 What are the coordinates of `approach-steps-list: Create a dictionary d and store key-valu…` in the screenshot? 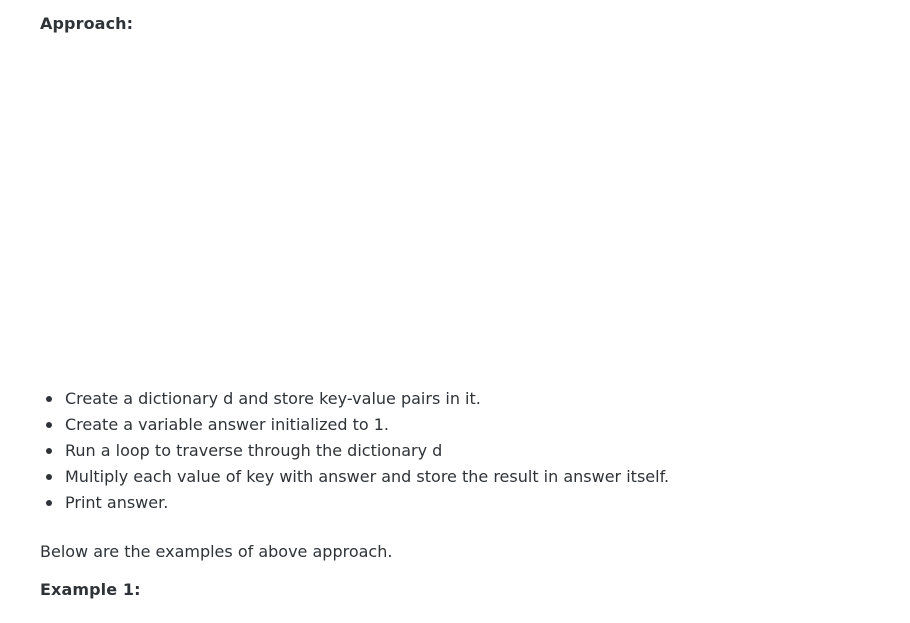 It's located at (354, 451).